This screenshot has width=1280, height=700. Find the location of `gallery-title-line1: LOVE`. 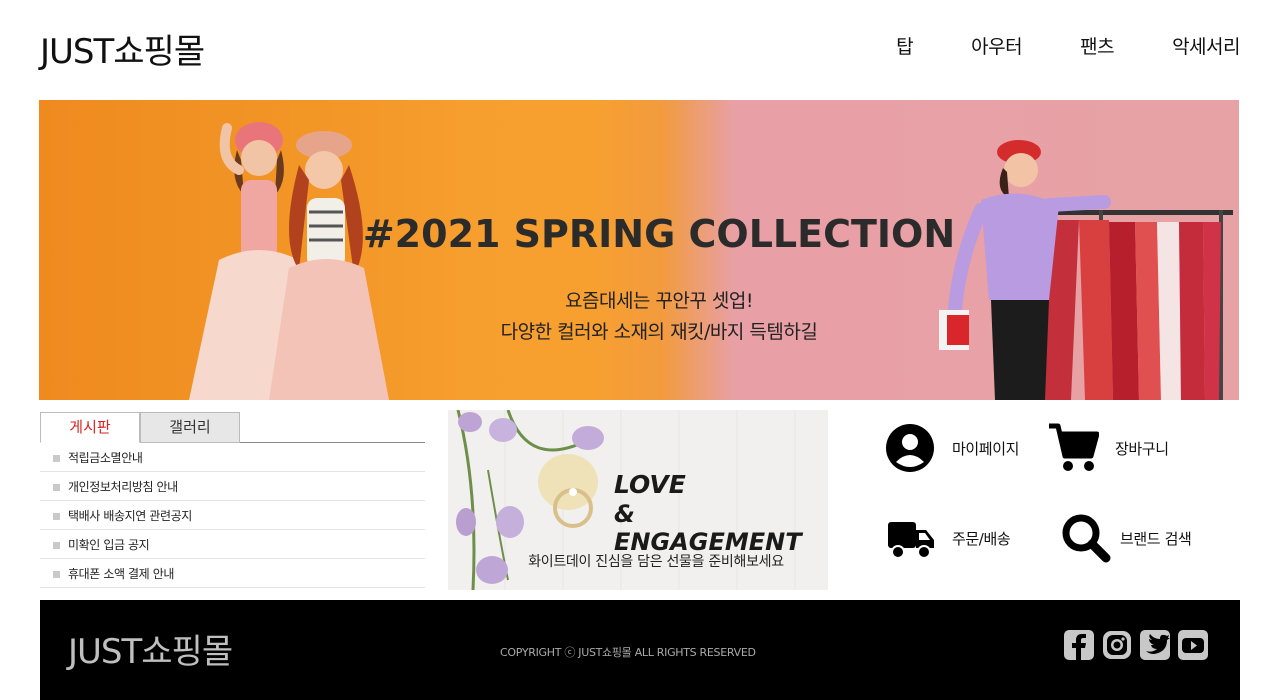

gallery-title-line1: LOVE is located at coordinates (650, 484).